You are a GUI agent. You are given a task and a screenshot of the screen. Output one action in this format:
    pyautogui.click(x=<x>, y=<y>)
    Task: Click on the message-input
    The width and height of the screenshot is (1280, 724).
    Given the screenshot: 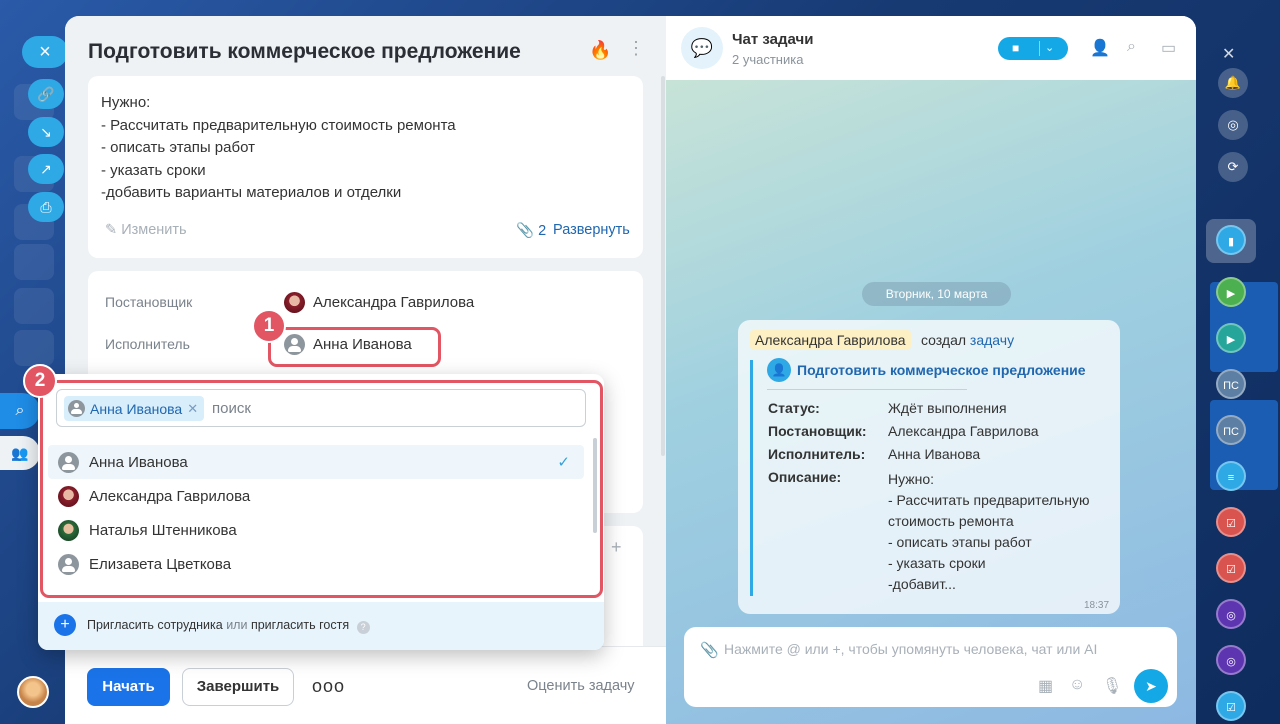 What is the action you would take?
    pyautogui.click(x=934, y=649)
    